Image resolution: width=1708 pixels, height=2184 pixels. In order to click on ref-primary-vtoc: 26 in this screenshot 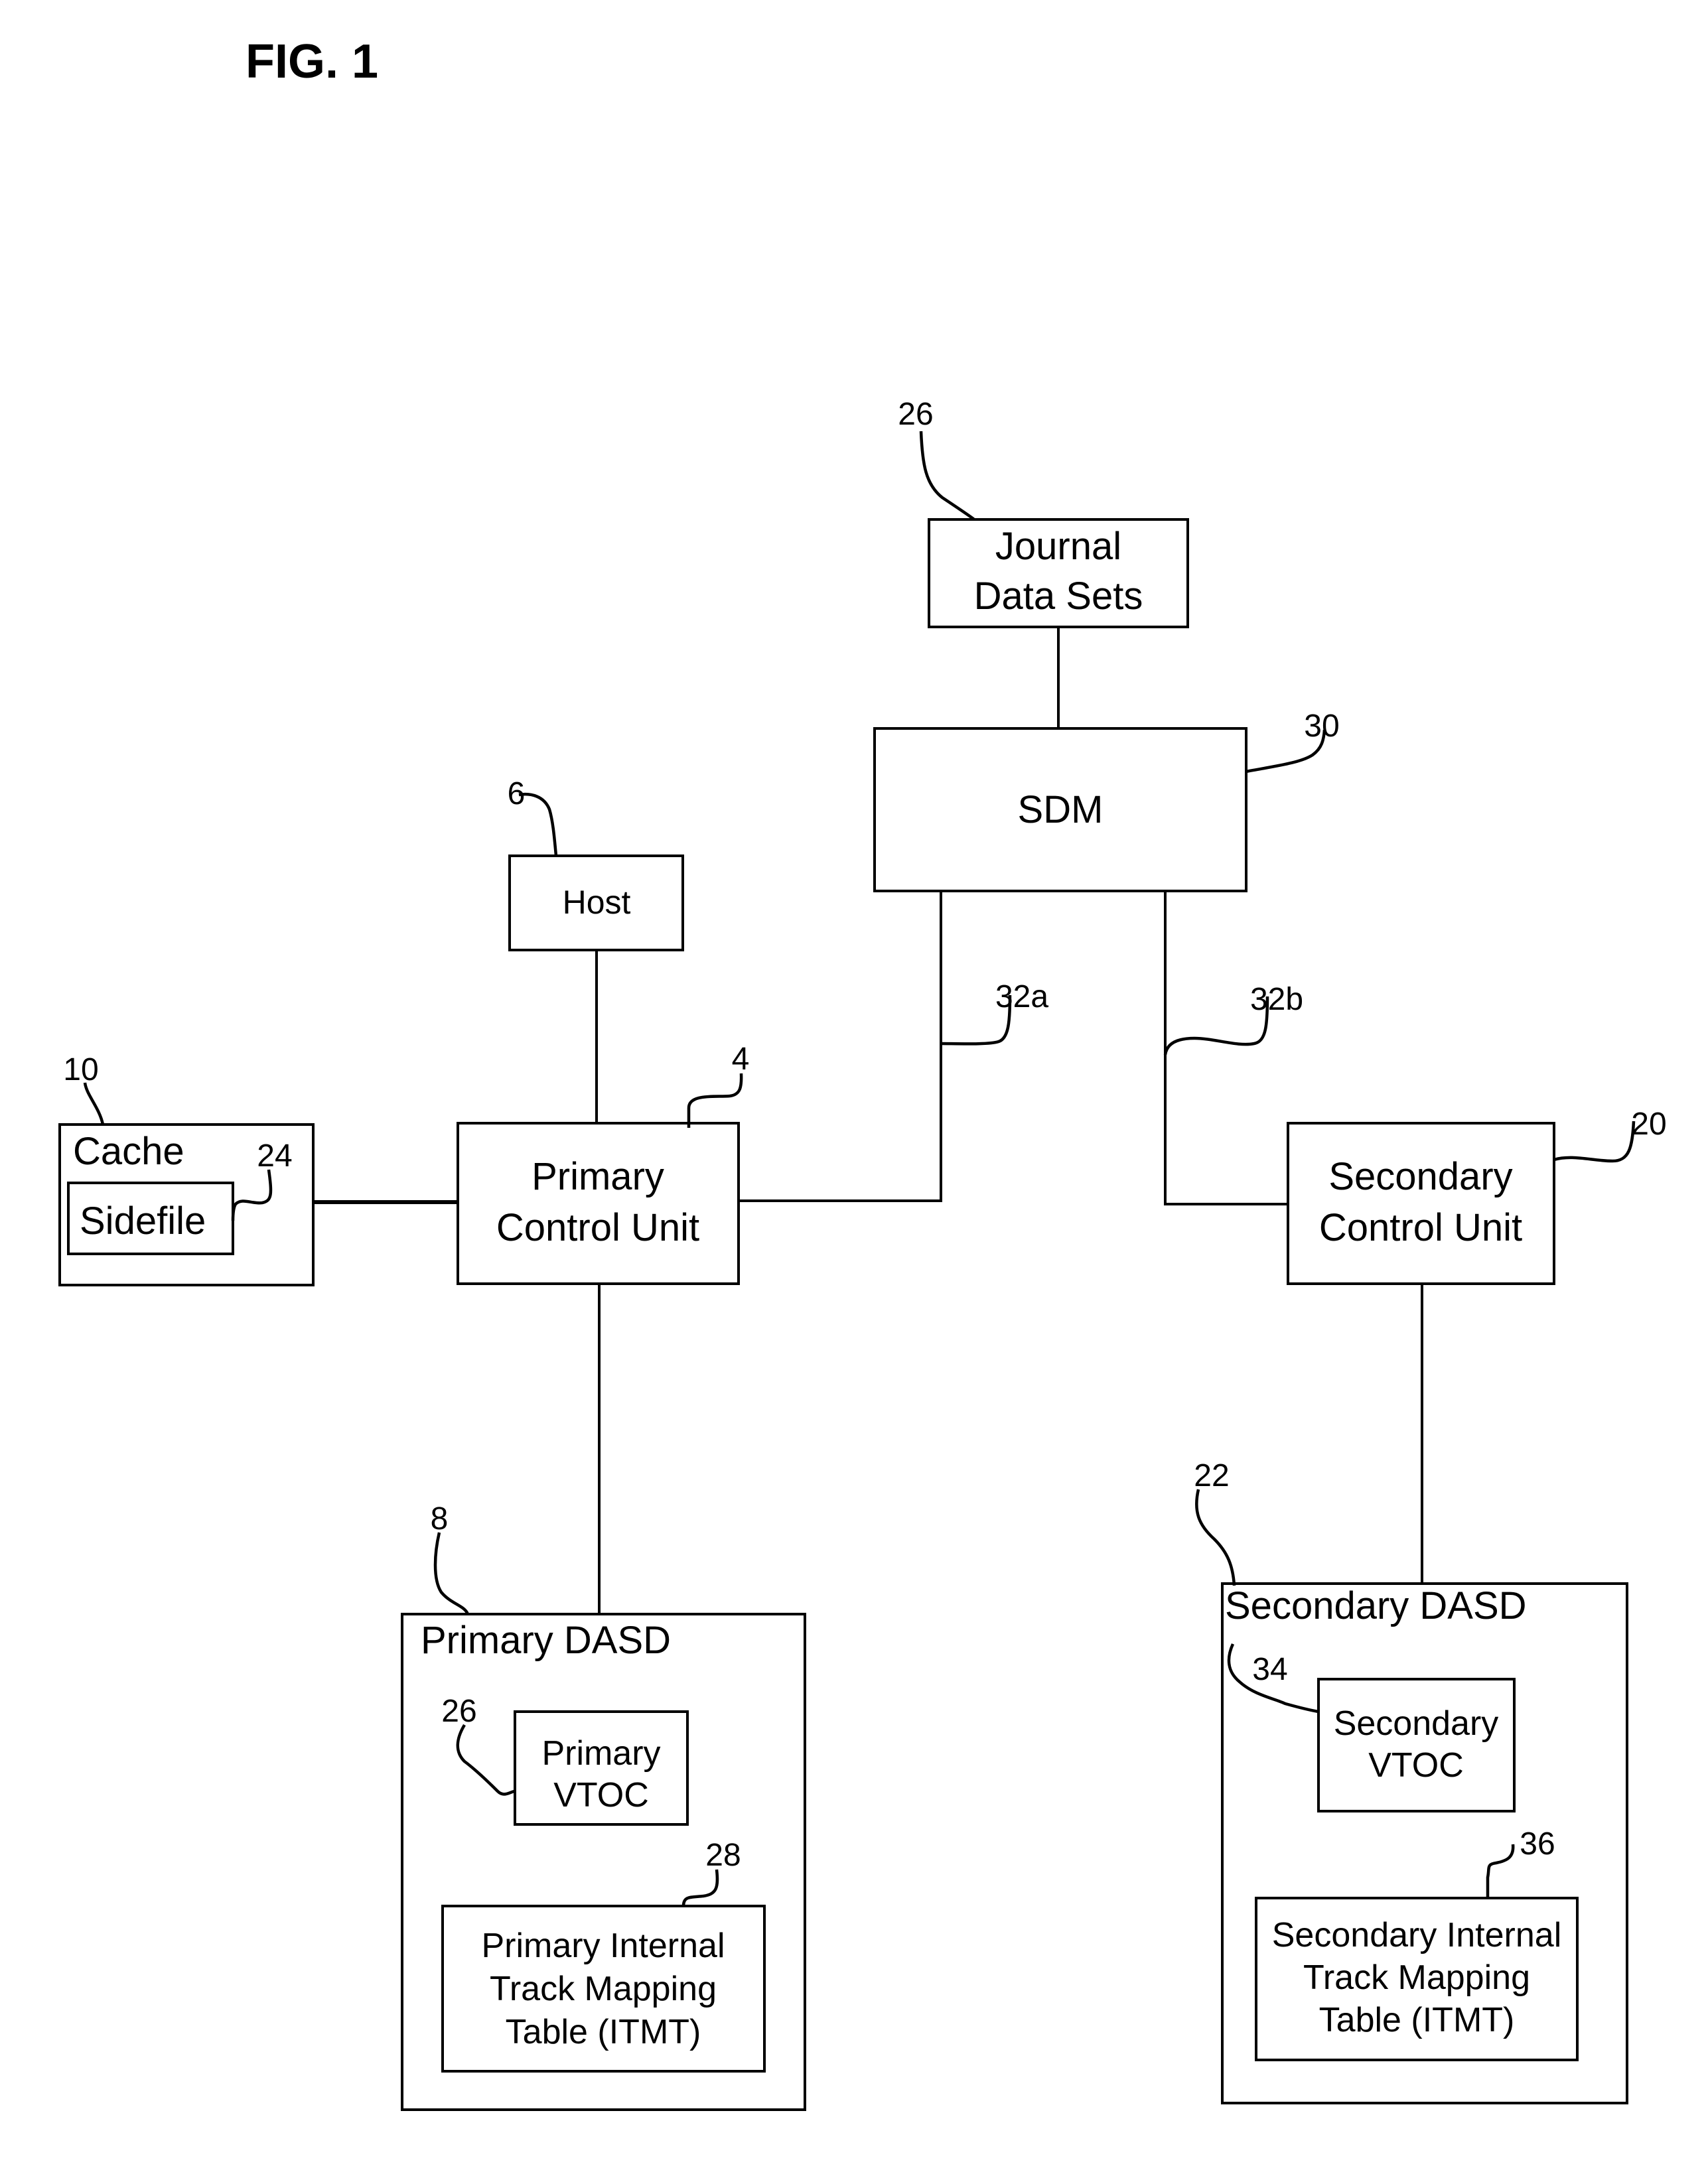, I will do `click(458, 1711)`.